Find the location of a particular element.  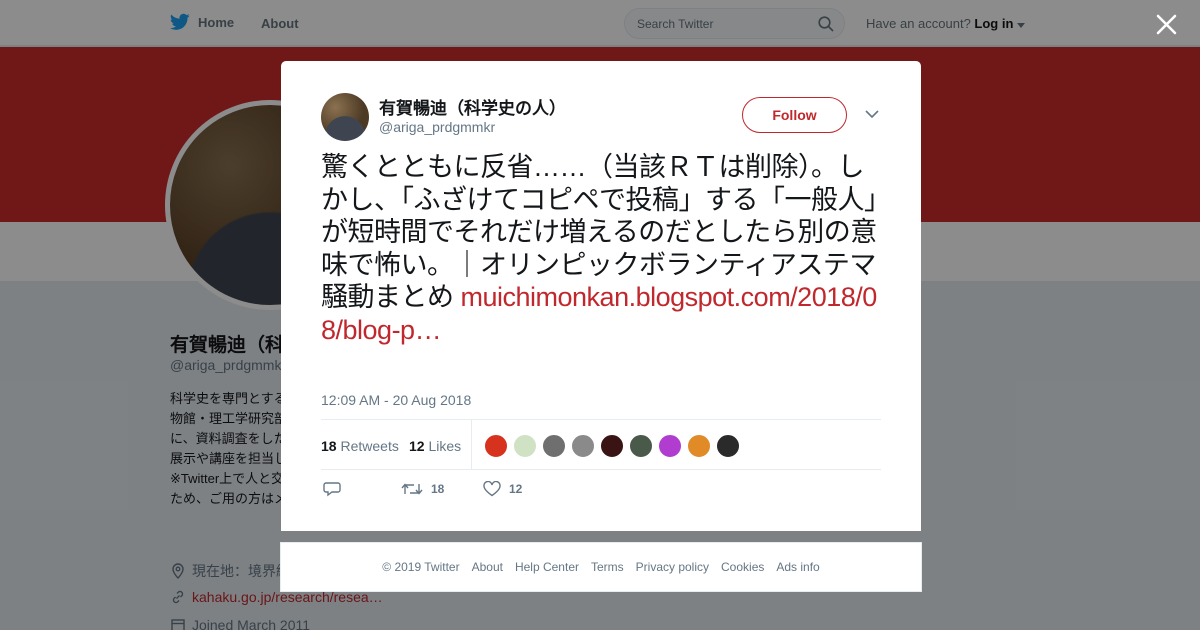

author-name: 有賀暢迪（科学史の人） is located at coordinates (472, 106).